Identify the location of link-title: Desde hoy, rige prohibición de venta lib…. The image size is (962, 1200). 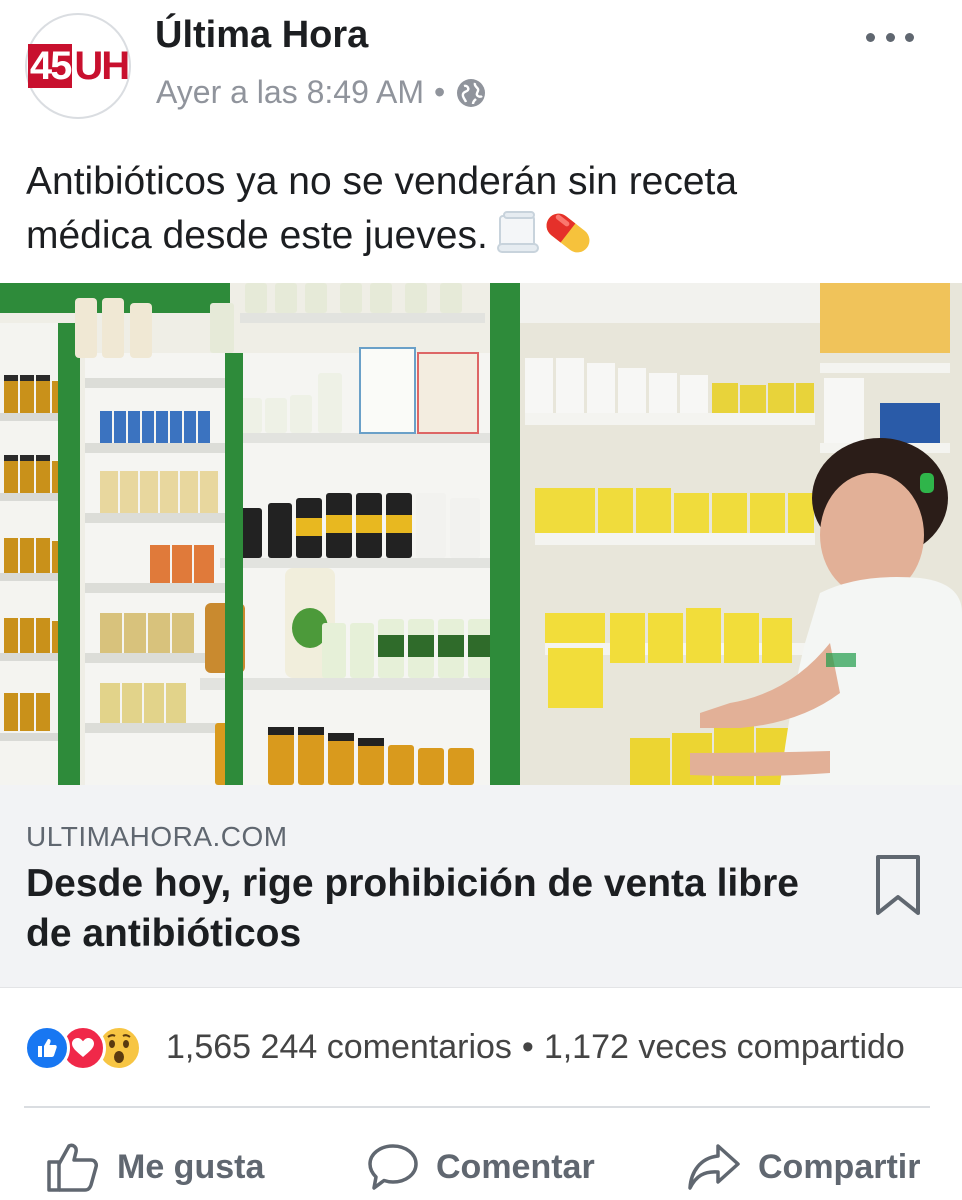
(412, 908).